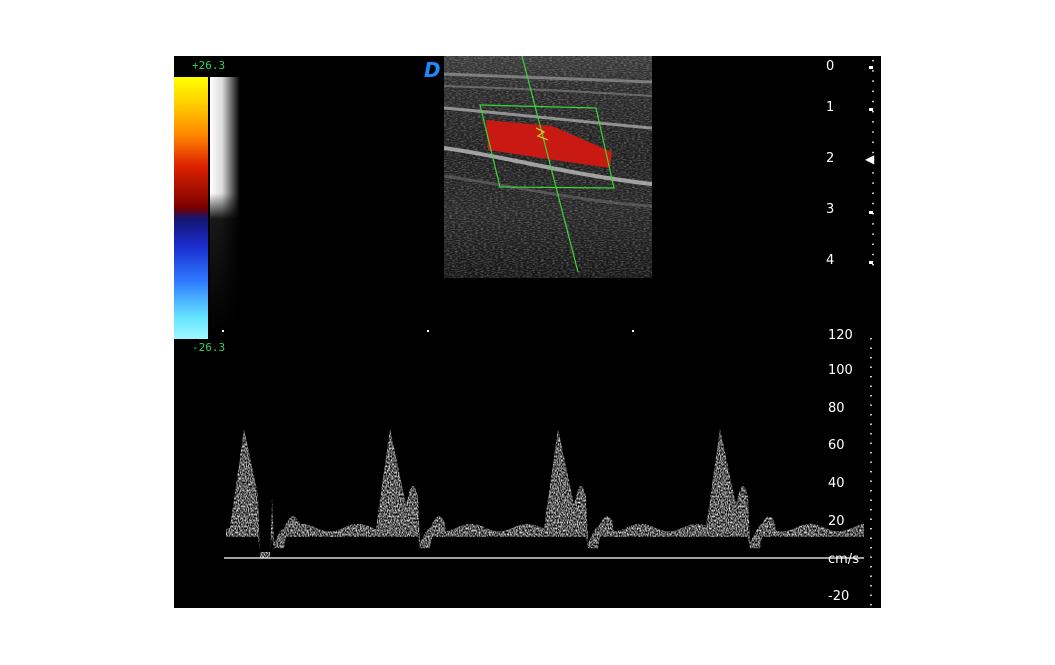  I want to click on velocity-label-20: 20, so click(836, 521).